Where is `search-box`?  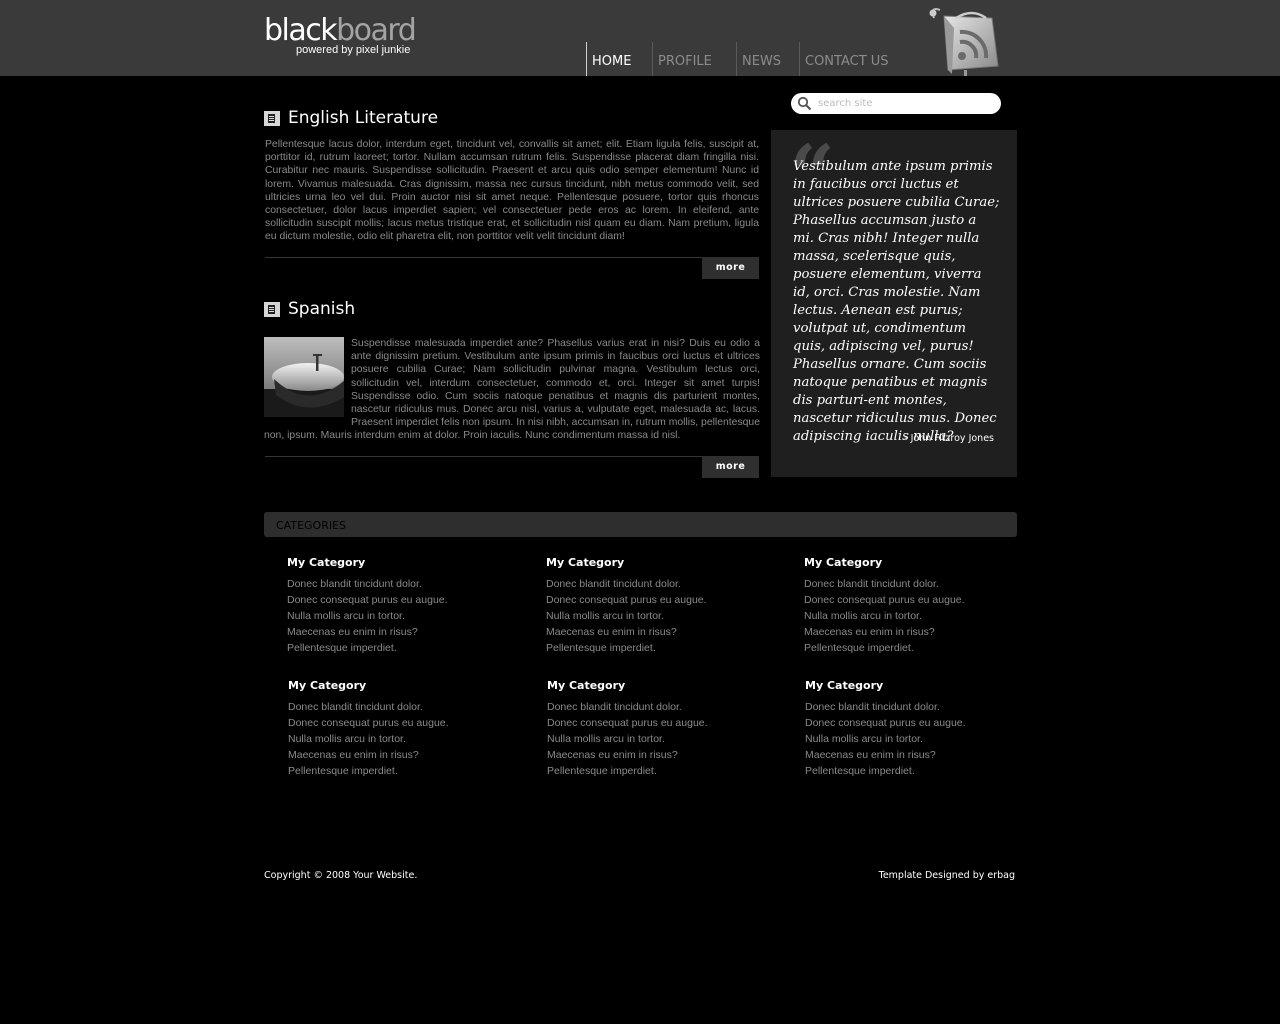 search-box is located at coordinates (896, 103).